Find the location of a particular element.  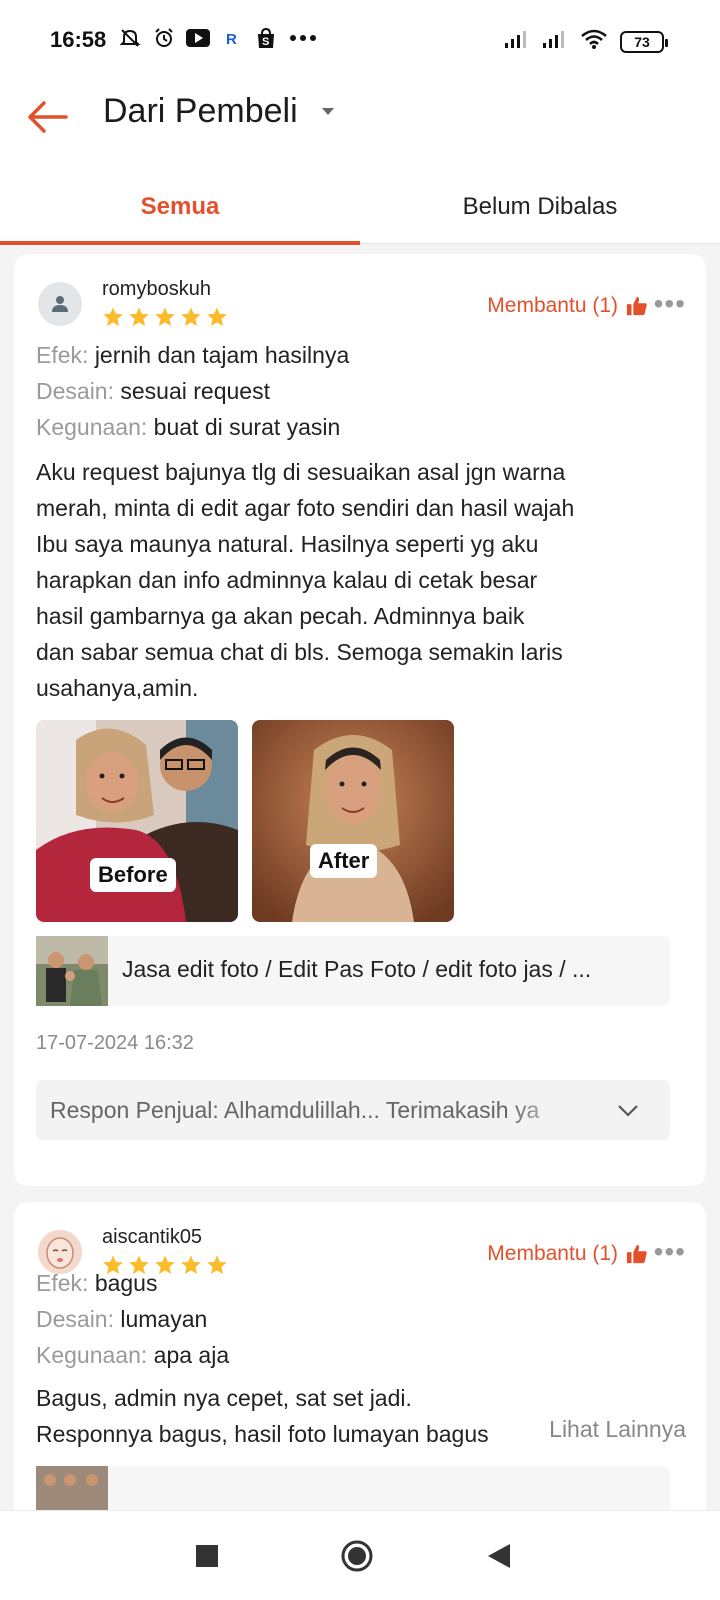

product-thumbnail is located at coordinates (72, 971).